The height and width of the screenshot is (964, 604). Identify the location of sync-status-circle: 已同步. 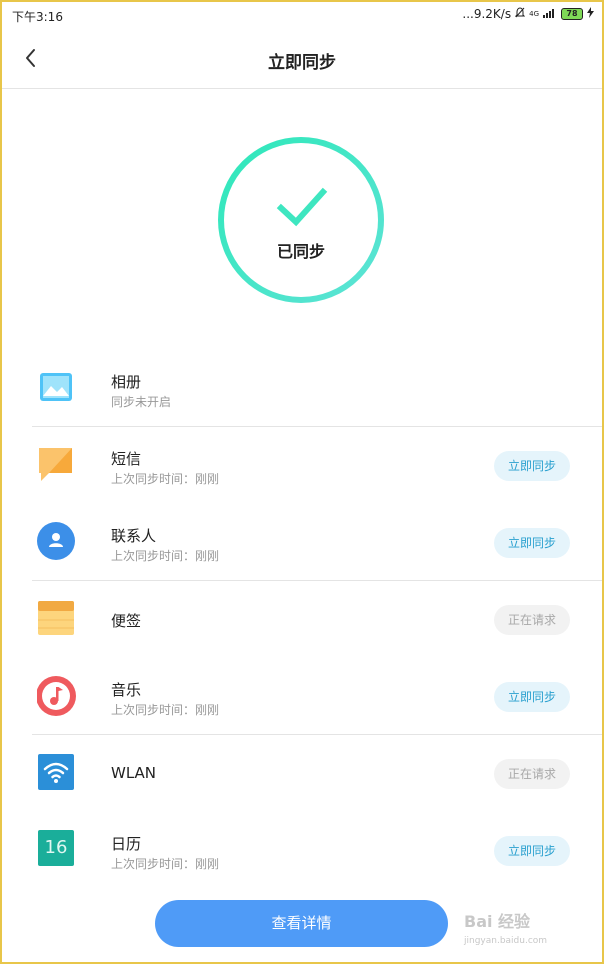
(301, 220).